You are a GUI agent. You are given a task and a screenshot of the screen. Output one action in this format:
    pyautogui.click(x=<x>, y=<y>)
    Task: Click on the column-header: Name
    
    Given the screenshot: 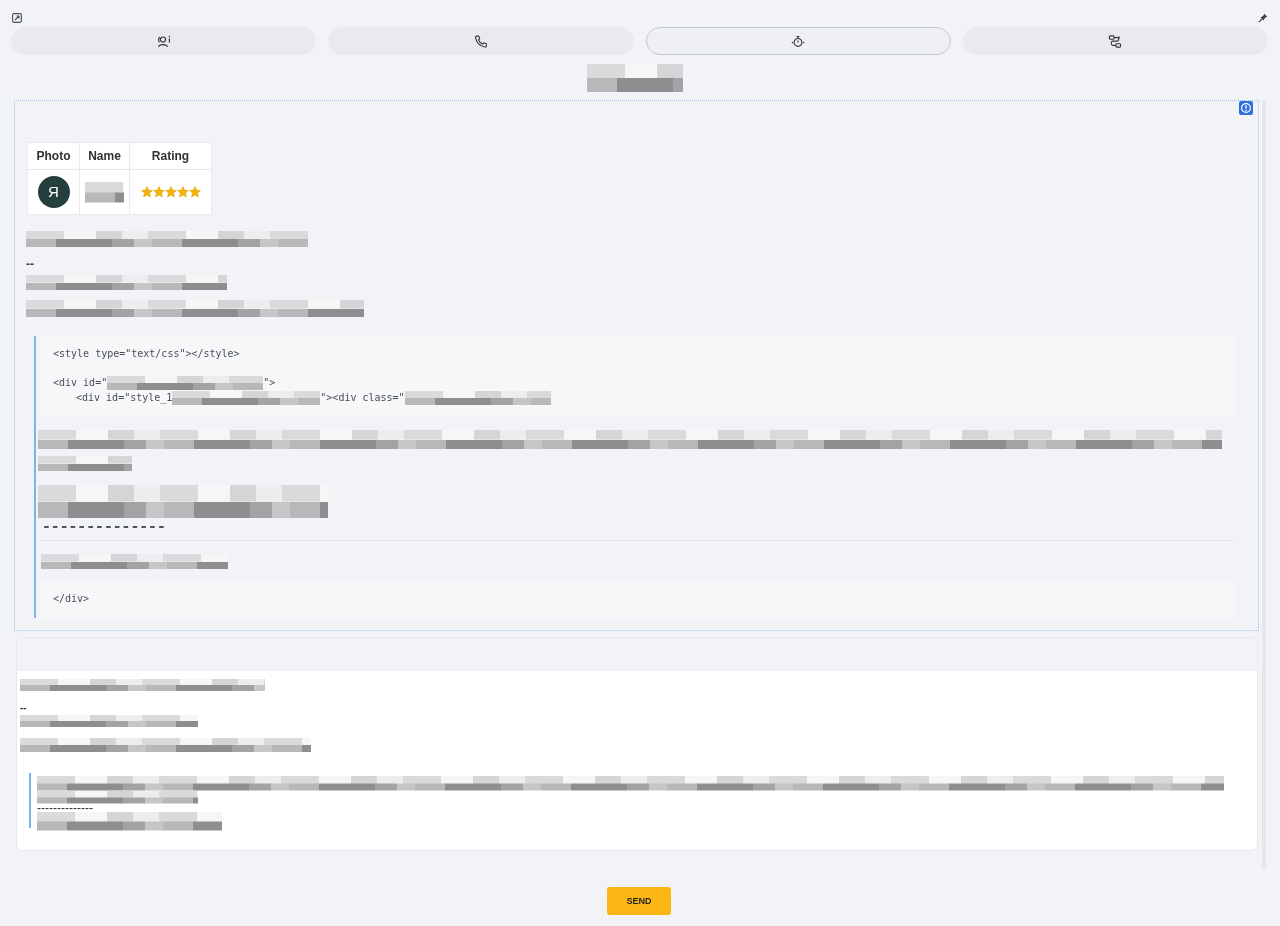 What is the action you would take?
    pyautogui.click(x=104, y=156)
    